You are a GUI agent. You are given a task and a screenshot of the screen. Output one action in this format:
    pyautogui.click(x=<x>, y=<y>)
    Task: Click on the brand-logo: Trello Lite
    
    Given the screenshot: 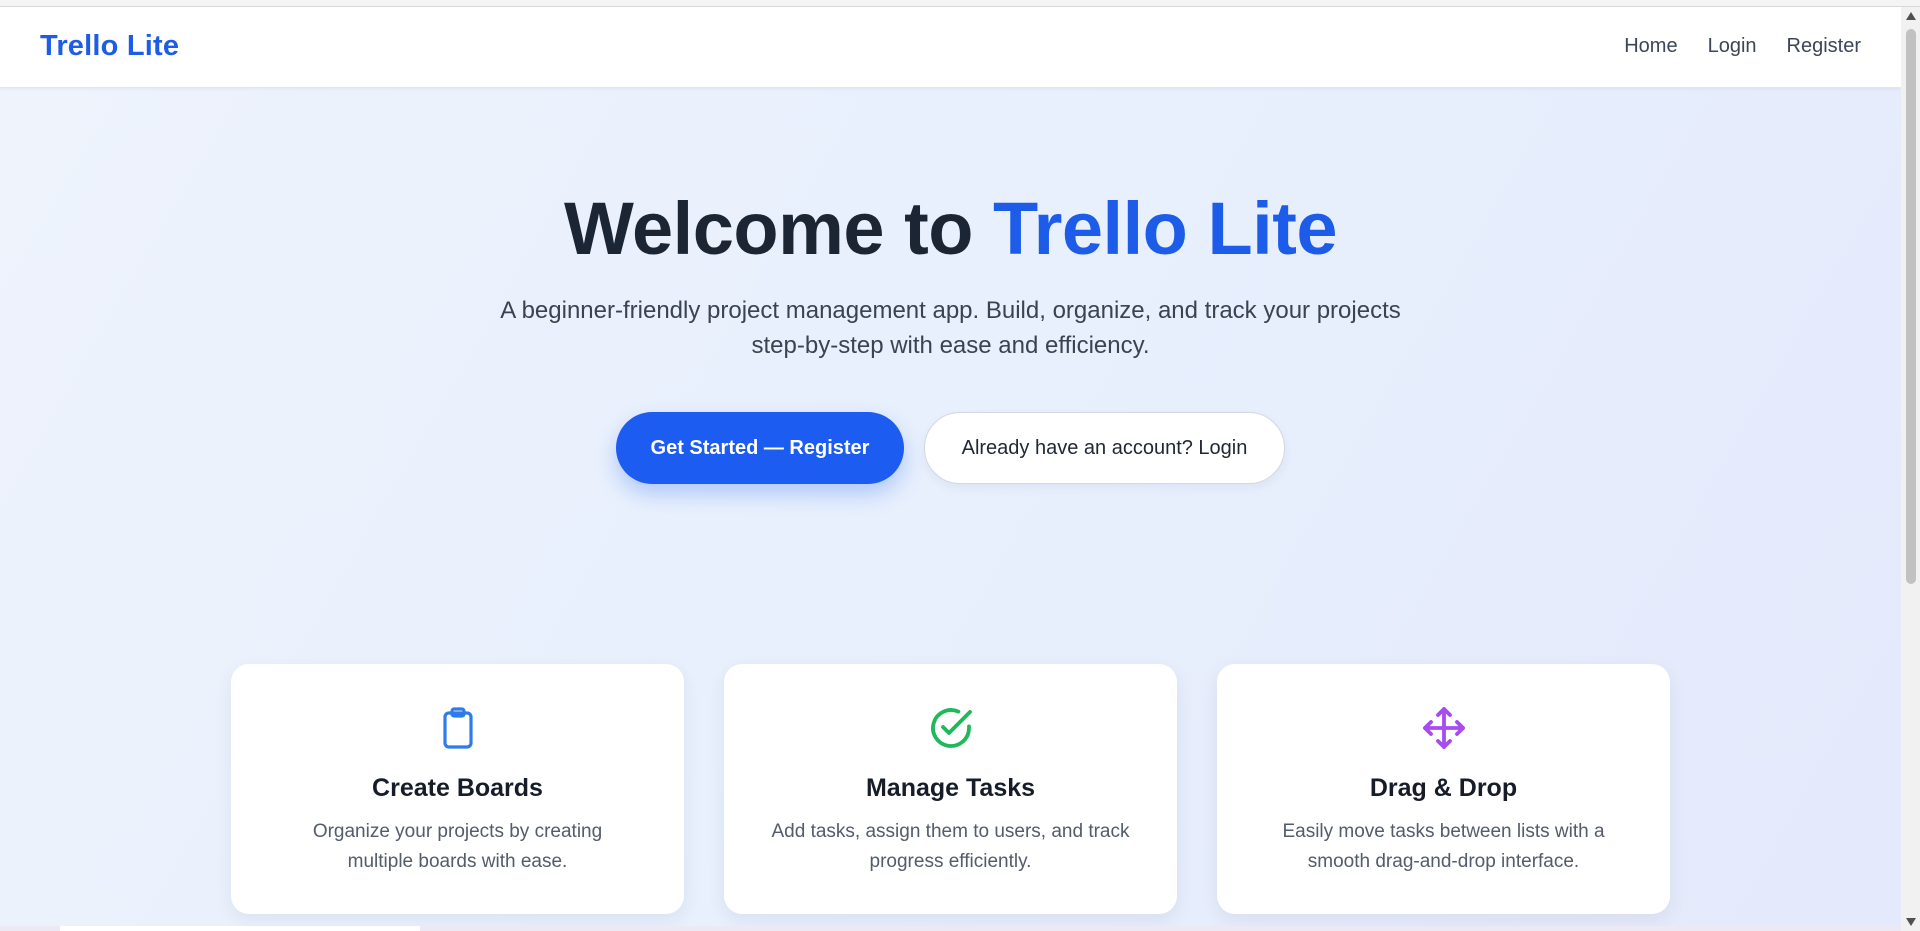 What is the action you would take?
    pyautogui.click(x=109, y=46)
    